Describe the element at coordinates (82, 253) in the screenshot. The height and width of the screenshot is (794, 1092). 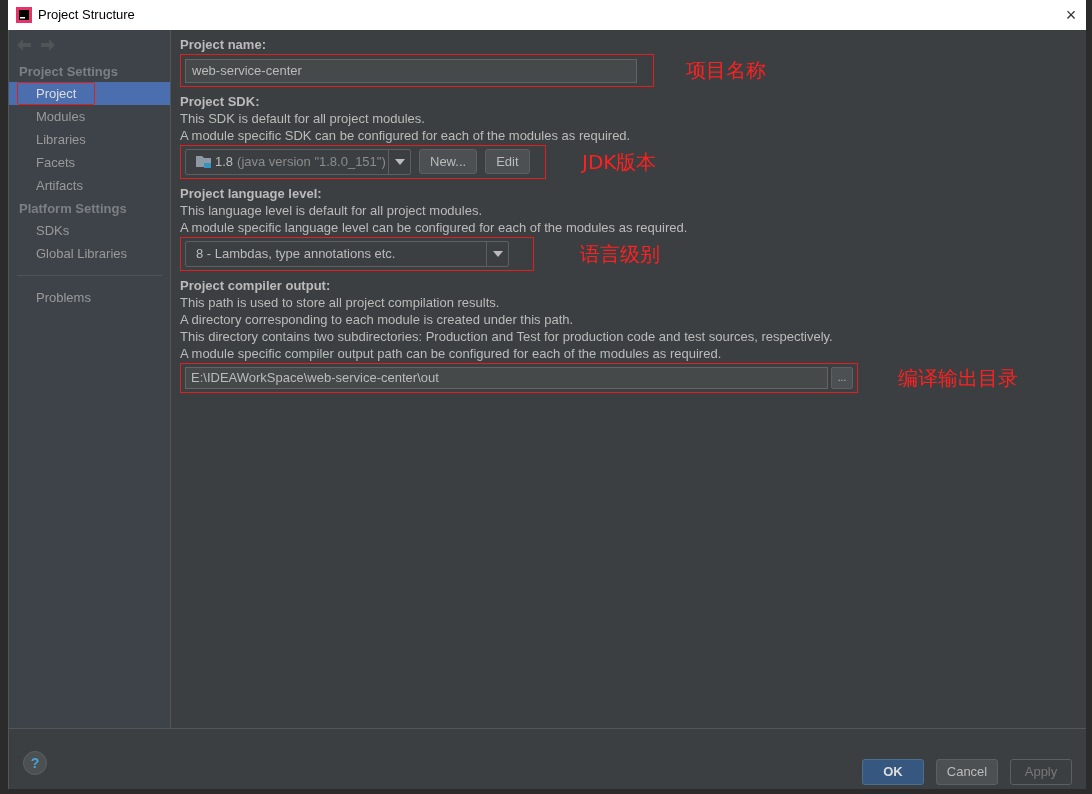
I see `sidebar-item-label: Global Libraries` at that location.